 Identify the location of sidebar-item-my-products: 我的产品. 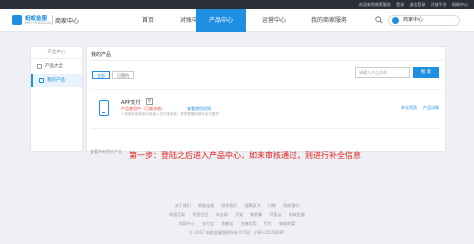
(56, 80).